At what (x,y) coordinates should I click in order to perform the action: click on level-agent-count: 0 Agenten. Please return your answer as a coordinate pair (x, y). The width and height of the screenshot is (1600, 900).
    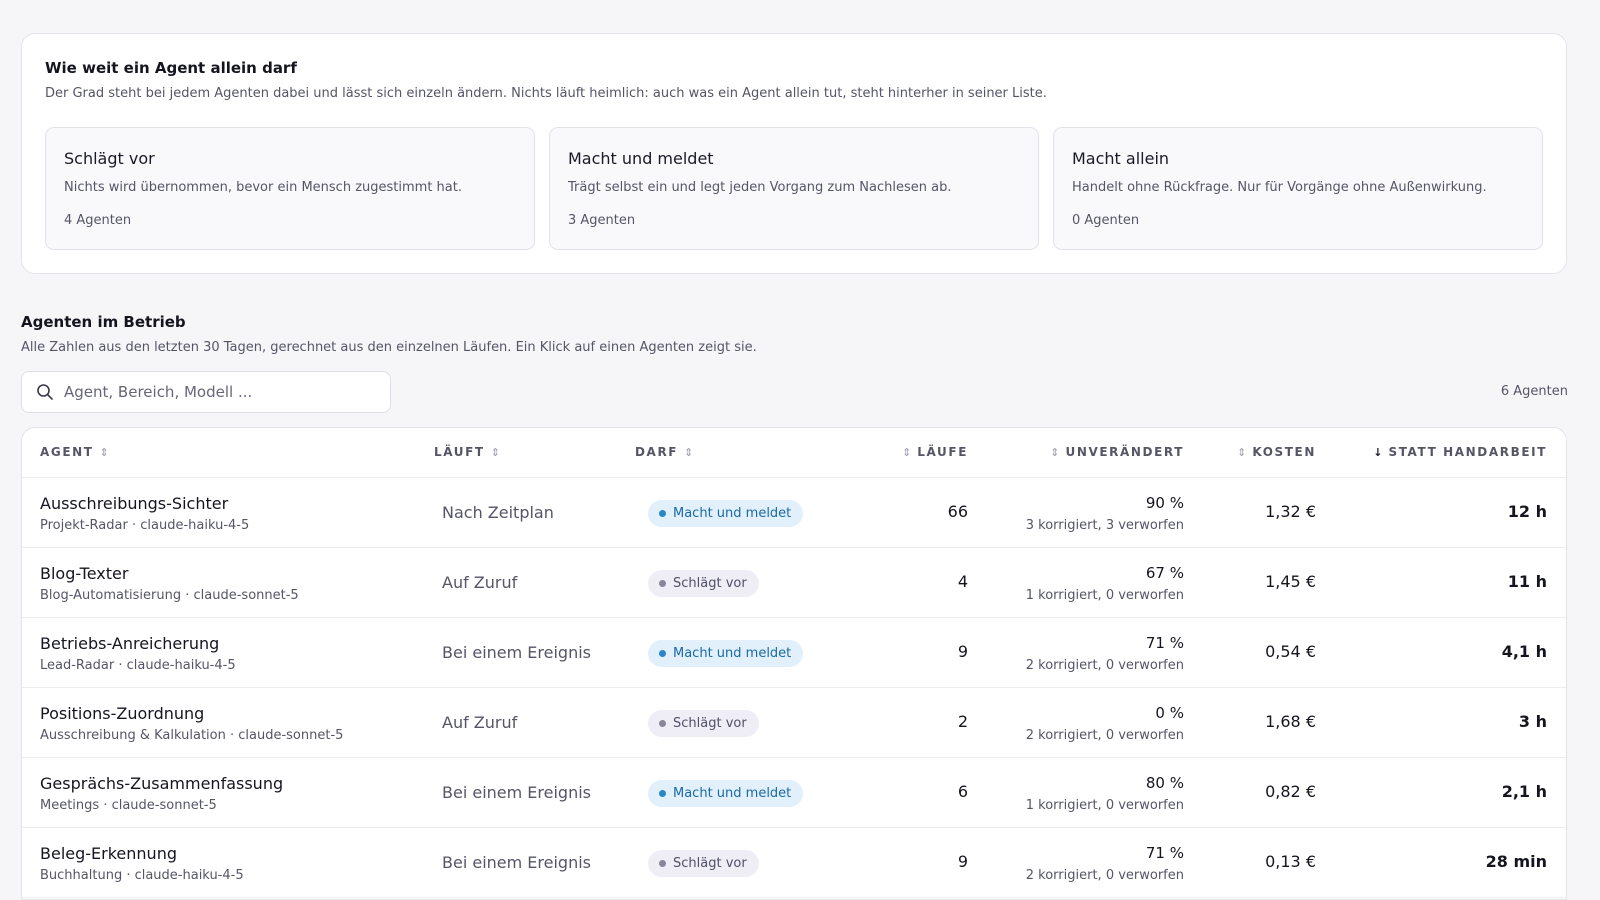
    Looking at the image, I should click on (1106, 220).